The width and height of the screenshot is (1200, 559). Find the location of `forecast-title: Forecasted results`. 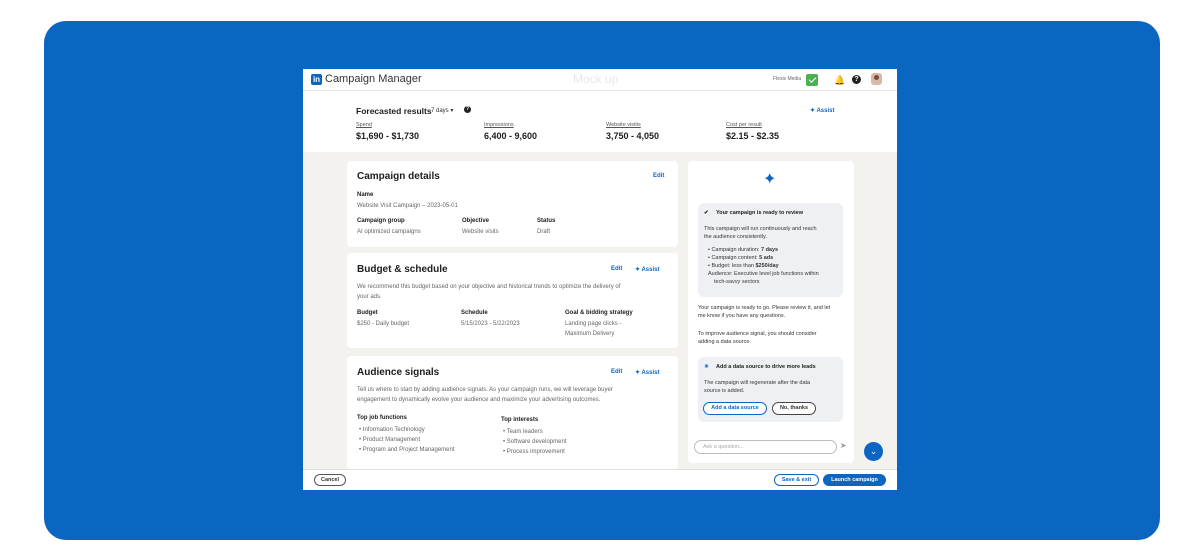

forecast-title: Forecasted results is located at coordinates (394, 111).